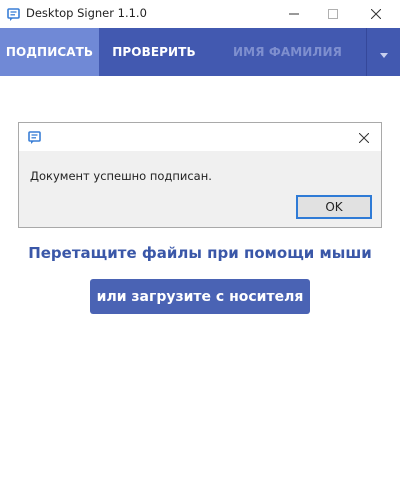 This screenshot has width=400, height=477. I want to click on close-button, so click(376, 13).